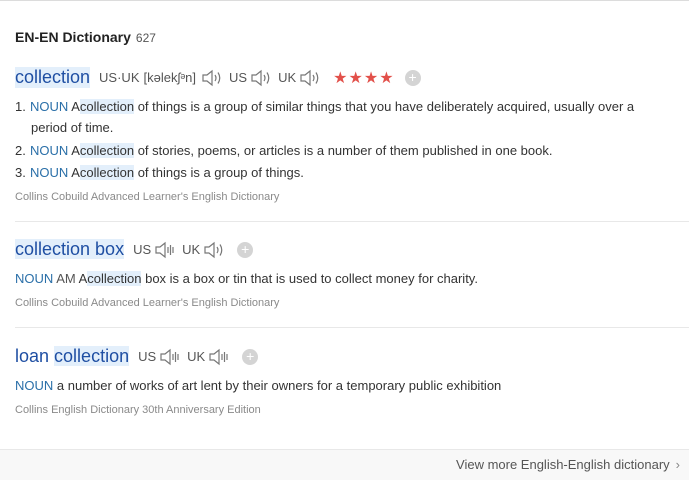  Describe the element at coordinates (170, 77) in the screenshot. I see `phonetic: [kəlekʃᵊn]` at that location.